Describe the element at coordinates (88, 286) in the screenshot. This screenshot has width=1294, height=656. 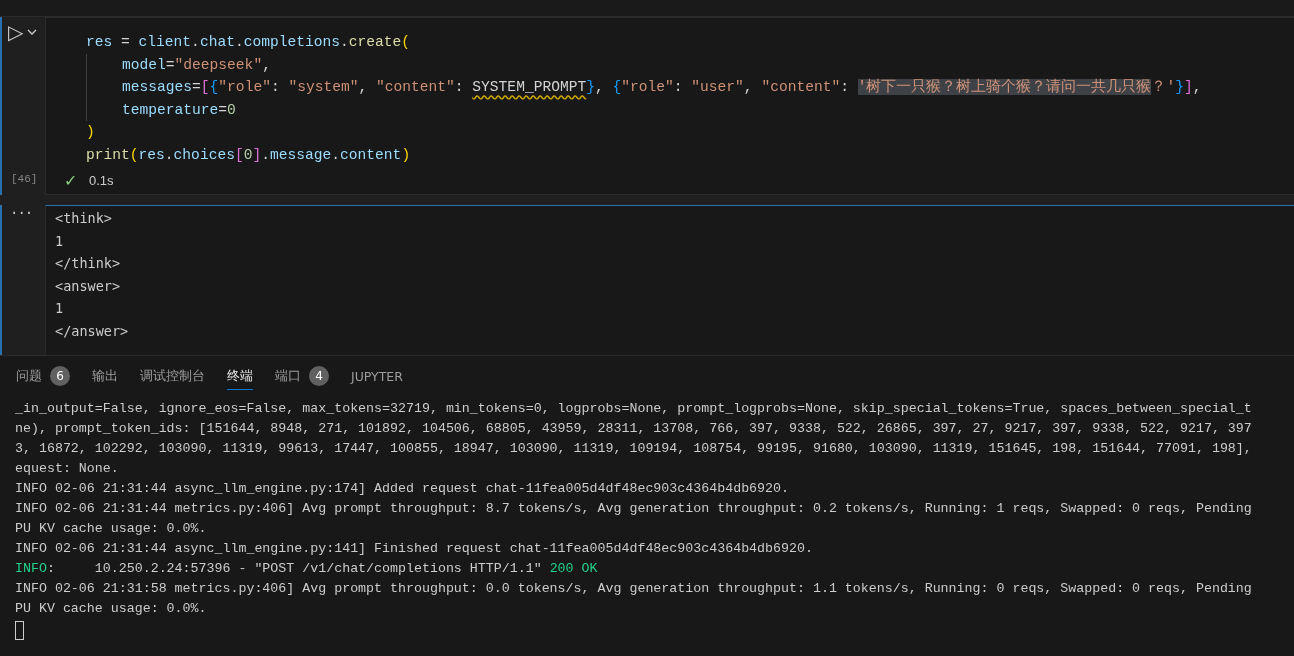
I see `output-line: <answer>` at that location.